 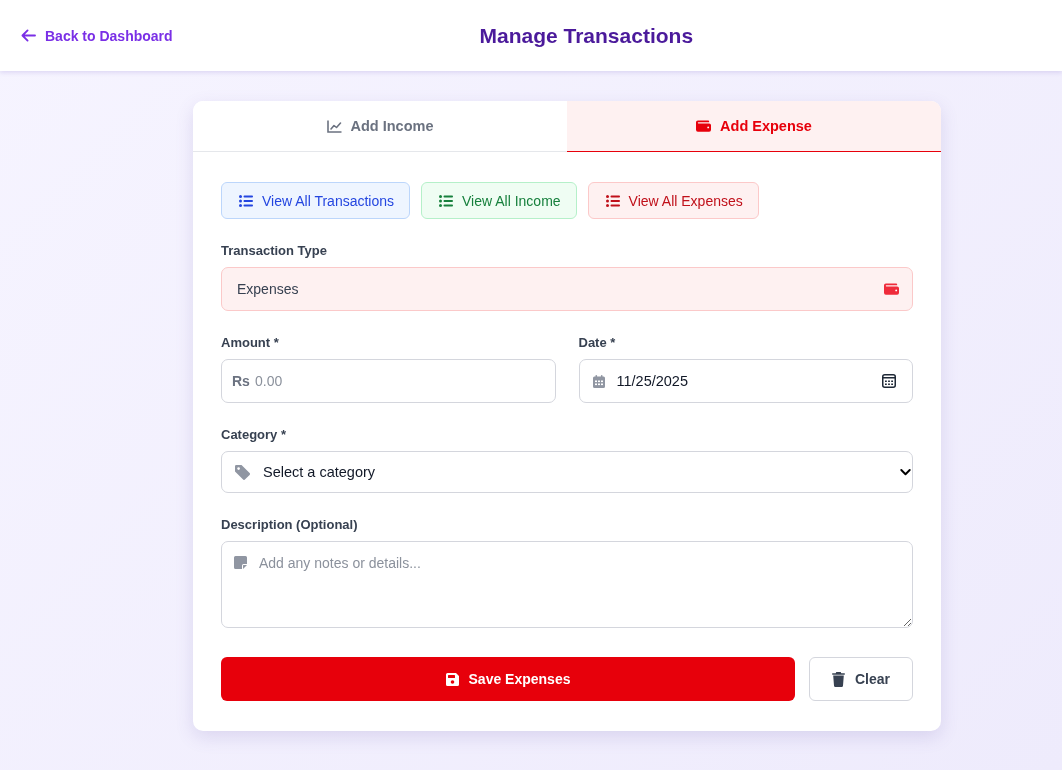 I want to click on line-chart-icon, so click(x=334, y=126).